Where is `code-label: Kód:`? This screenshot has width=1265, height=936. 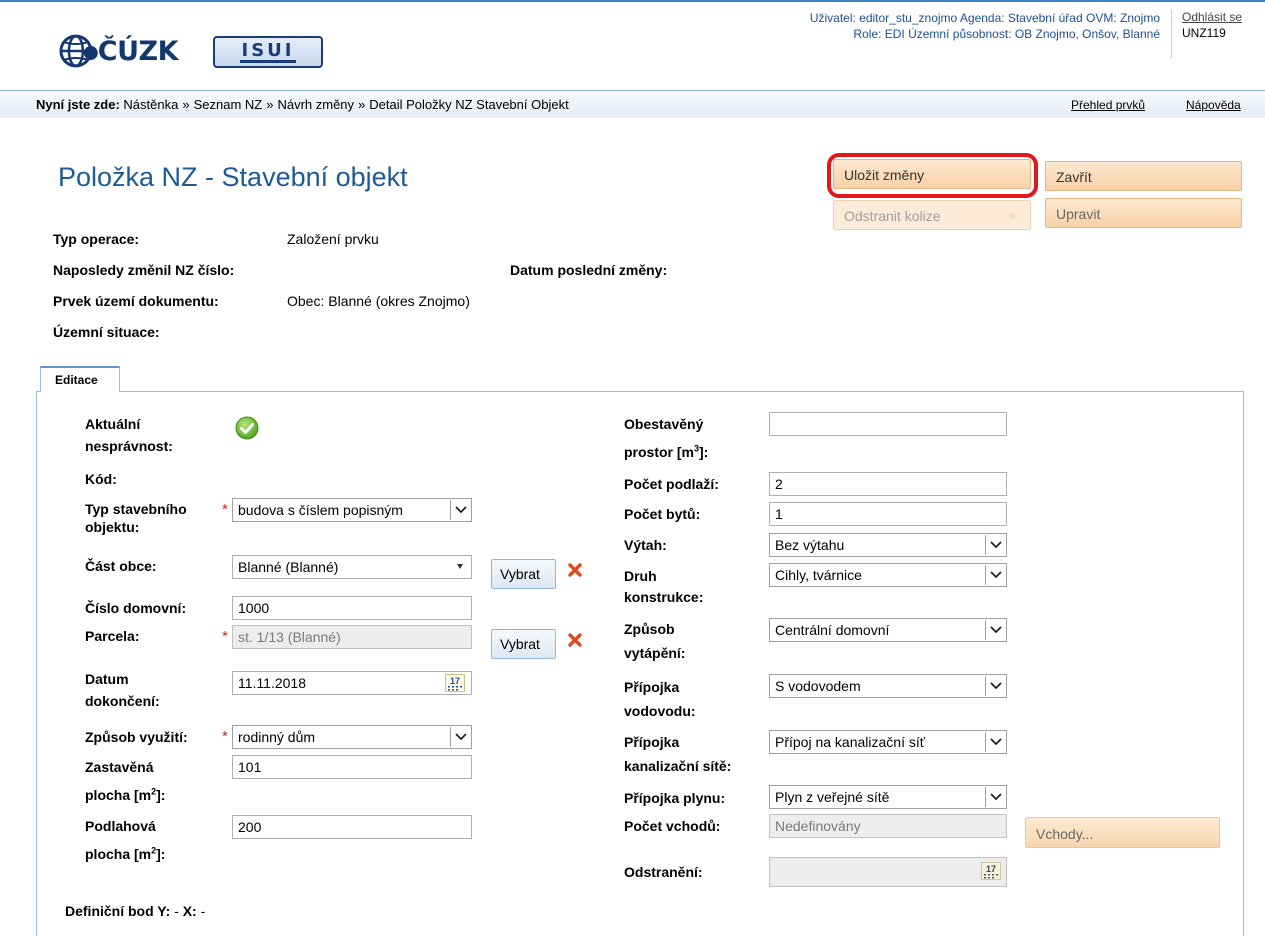 code-label: Kód: is located at coordinates (101, 479).